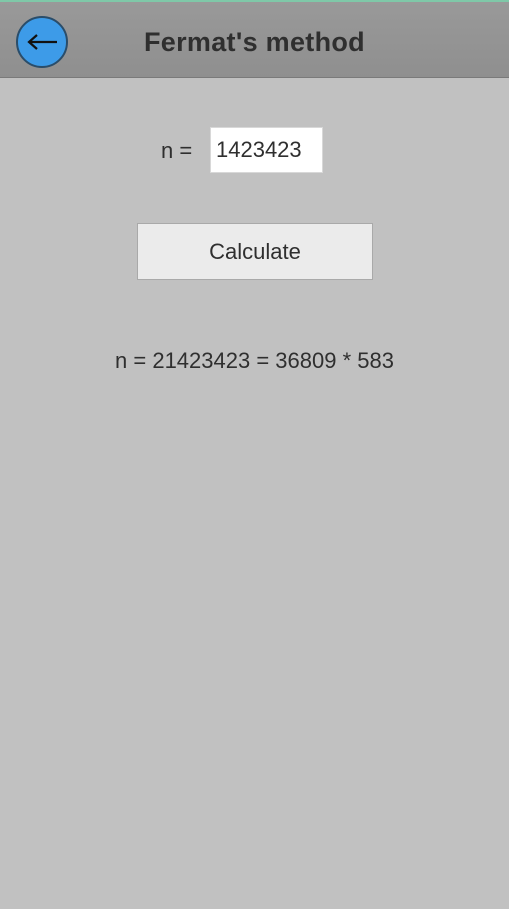 The height and width of the screenshot is (909, 509). I want to click on calculate-button: Calculate, so click(255, 251).